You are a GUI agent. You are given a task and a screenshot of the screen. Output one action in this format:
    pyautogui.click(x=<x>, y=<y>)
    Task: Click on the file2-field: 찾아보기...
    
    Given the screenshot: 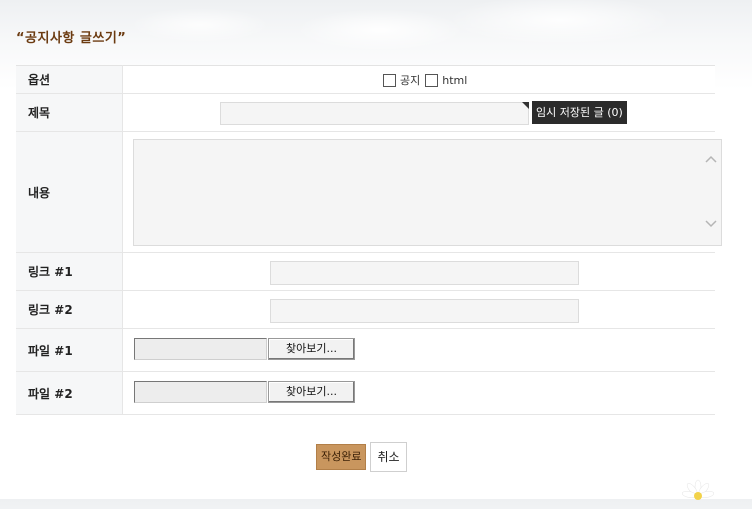 What is the action you would take?
    pyautogui.click(x=418, y=393)
    